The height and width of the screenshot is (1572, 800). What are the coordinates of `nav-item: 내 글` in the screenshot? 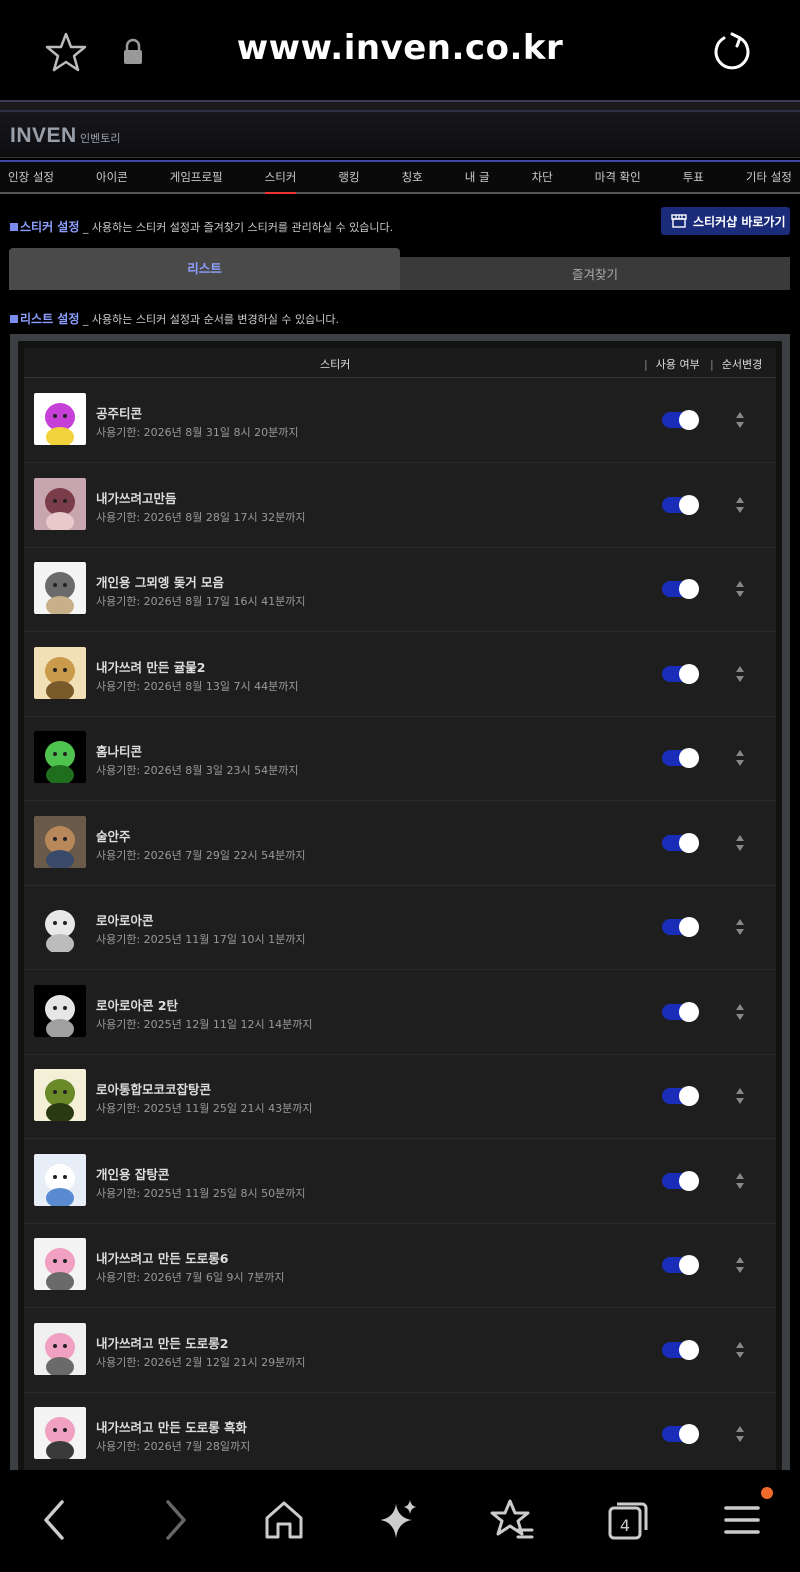 It's located at (477, 177).